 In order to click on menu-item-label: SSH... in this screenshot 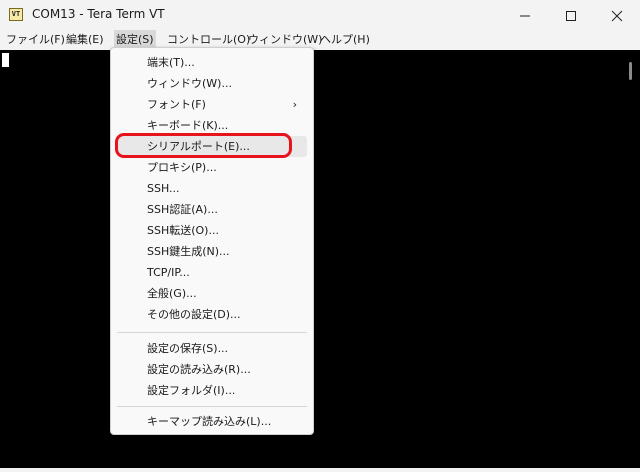, I will do `click(163, 188)`.